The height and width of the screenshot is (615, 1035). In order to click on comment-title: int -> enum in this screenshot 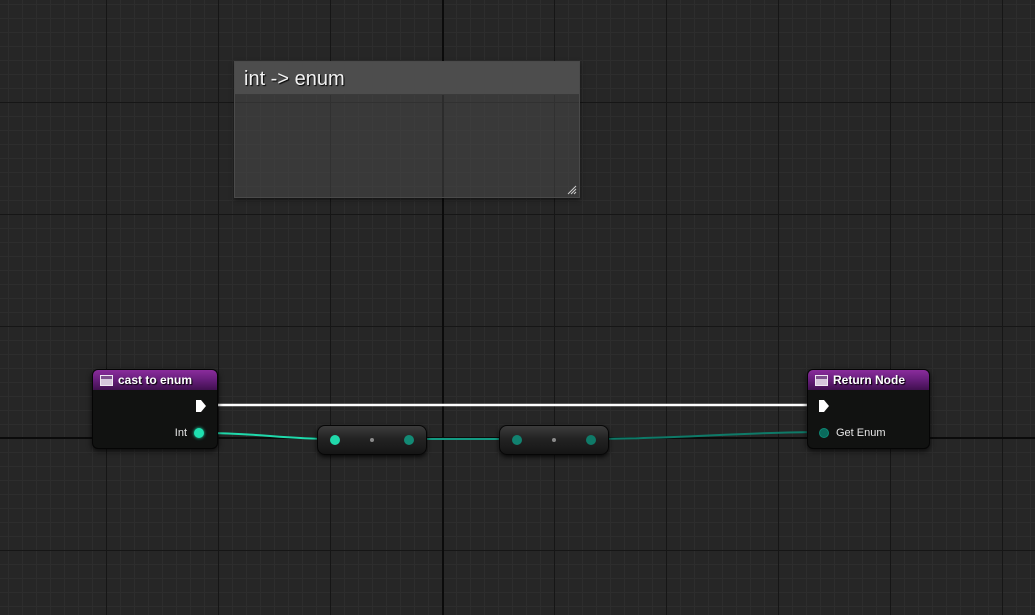, I will do `click(294, 79)`.